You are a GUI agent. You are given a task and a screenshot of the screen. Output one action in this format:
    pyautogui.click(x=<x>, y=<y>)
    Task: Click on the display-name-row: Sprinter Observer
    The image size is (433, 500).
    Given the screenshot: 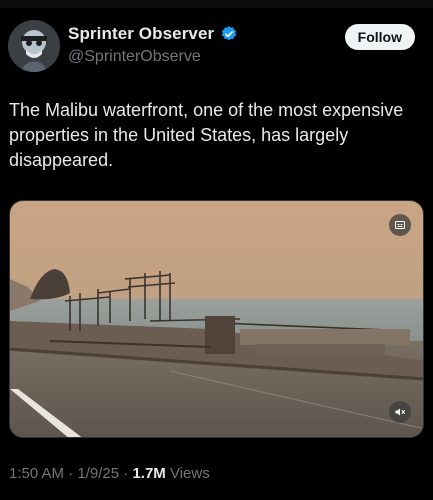 What is the action you would take?
    pyautogui.click(x=153, y=34)
    